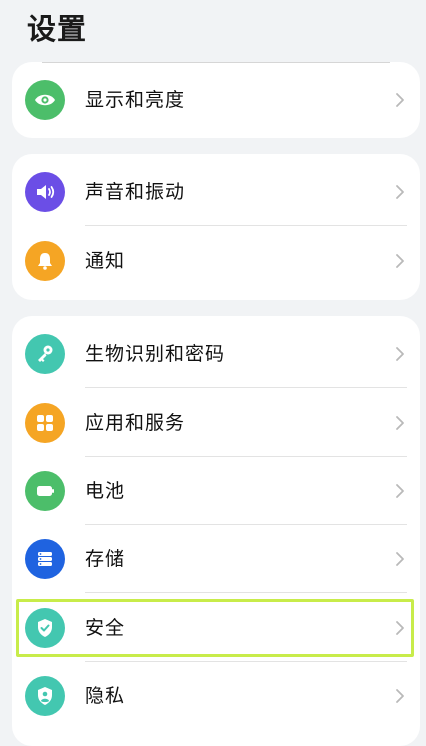  Describe the element at coordinates (135, 423) in the screenshot. I see `settings-item-label: 应用和服务` at that location.